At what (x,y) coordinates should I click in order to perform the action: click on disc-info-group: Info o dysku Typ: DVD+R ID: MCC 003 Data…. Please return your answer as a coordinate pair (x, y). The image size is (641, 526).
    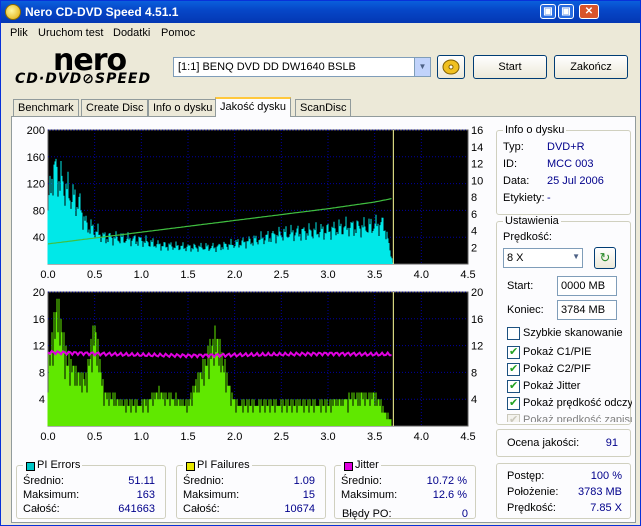
    Looking at the image, I should click on (563, 169).